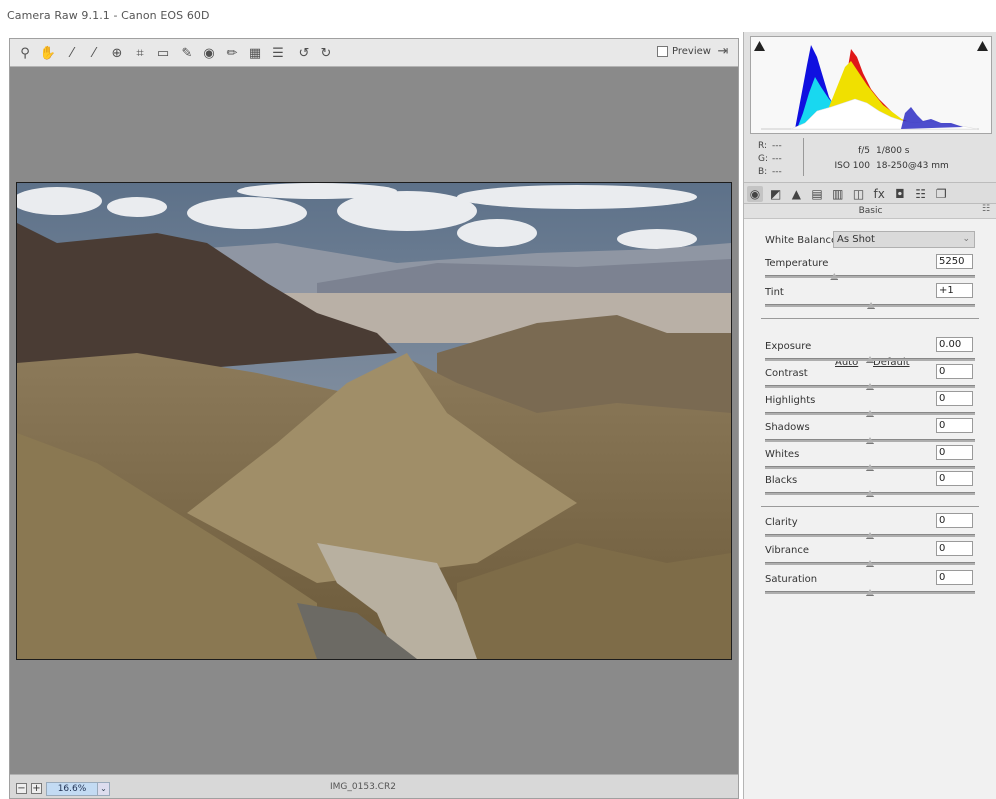  Describe the element at coordinates (954, 371) in the screenshot. I see `contrast-value-input: 0` at that location.